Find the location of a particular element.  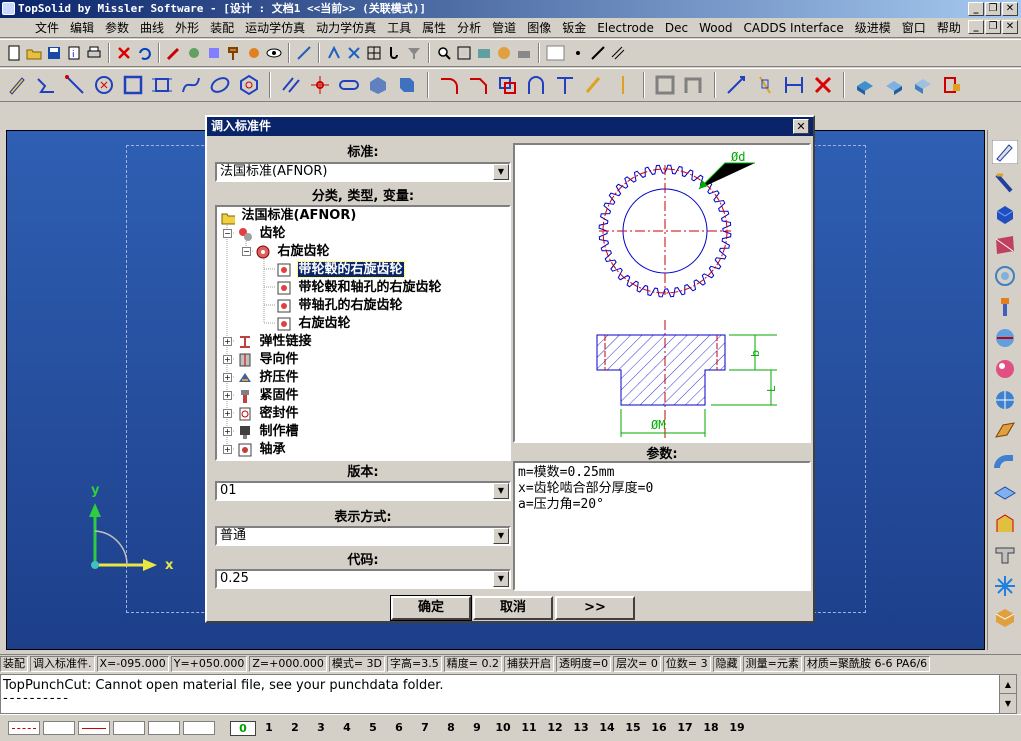

print-icon is located at coordinates (94, 53).